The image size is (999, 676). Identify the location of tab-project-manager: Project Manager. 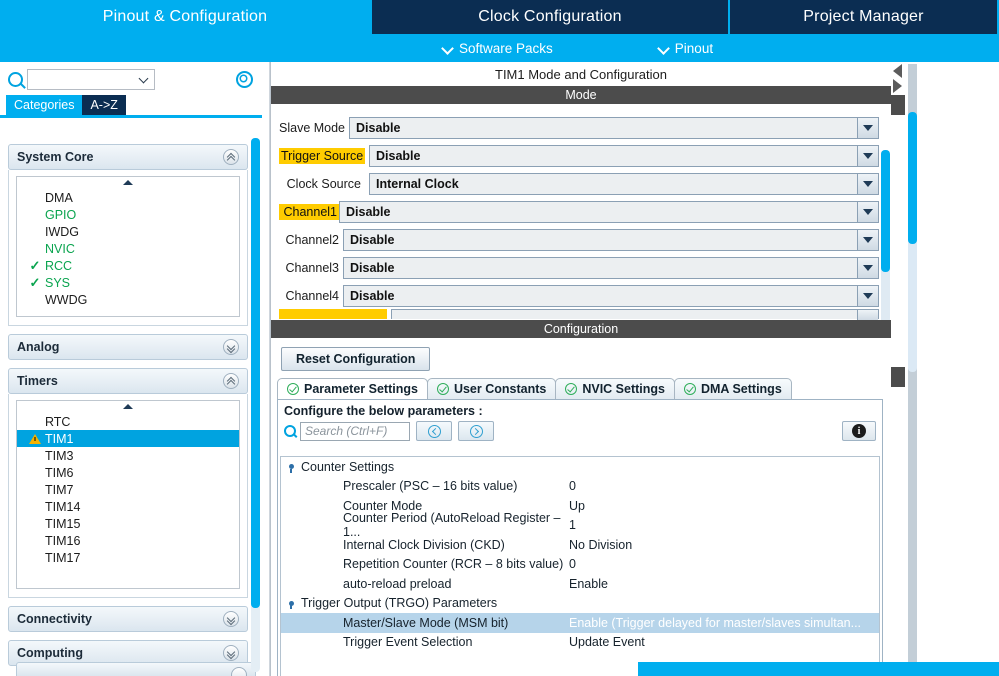
(863, 17).